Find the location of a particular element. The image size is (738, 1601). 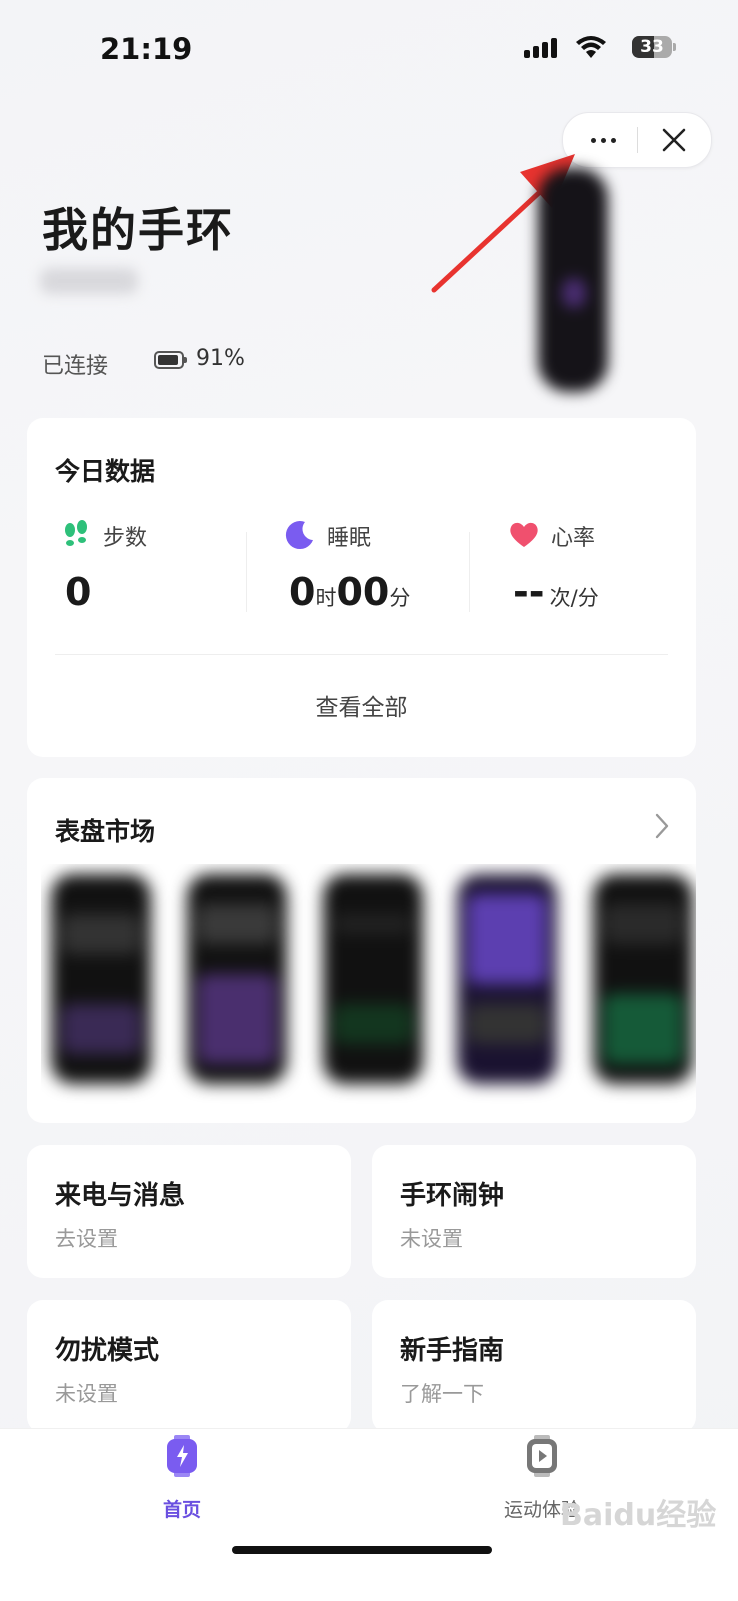

band-battery-icon is located at coordinates (170, 360).